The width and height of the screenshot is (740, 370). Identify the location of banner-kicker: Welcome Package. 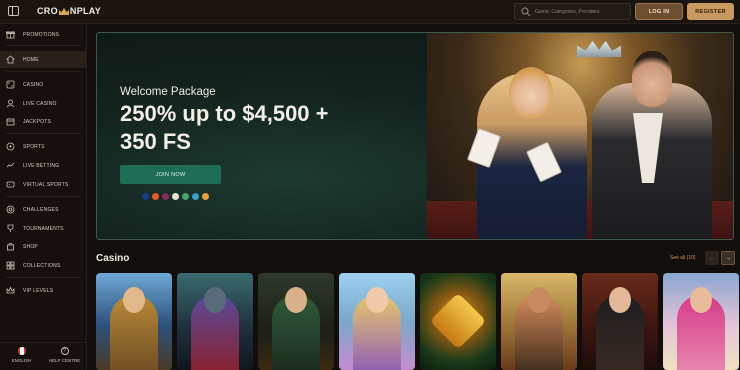
(168, 92).